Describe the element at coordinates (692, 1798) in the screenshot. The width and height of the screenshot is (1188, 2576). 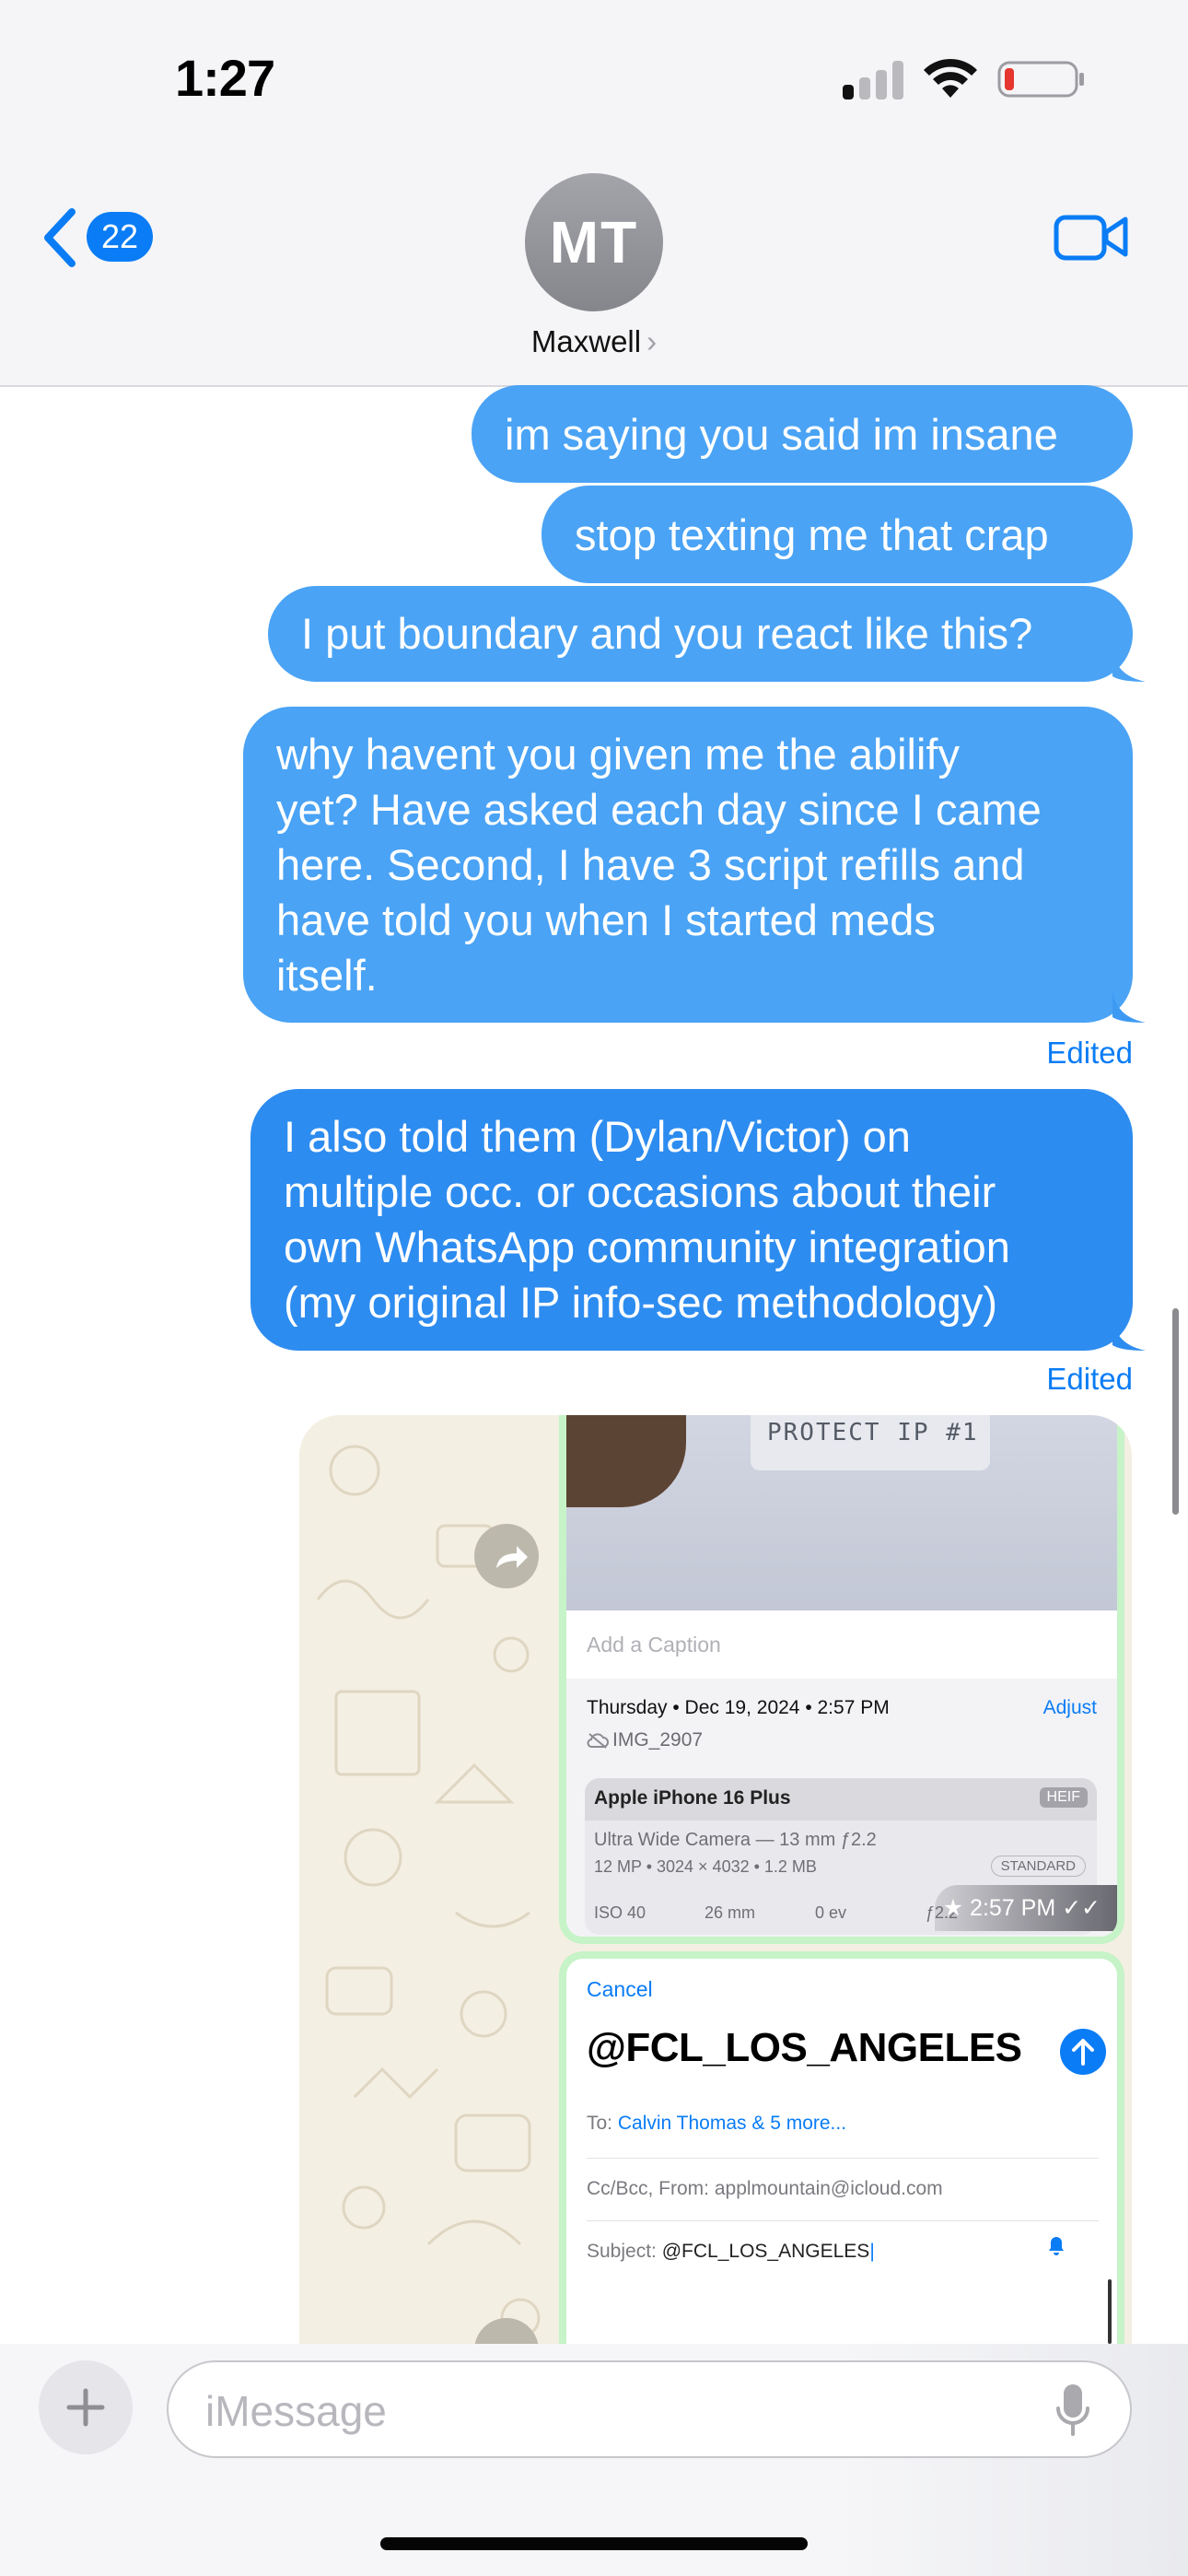
I see `device-name: Apple iPhone 16 Plus` at that location.